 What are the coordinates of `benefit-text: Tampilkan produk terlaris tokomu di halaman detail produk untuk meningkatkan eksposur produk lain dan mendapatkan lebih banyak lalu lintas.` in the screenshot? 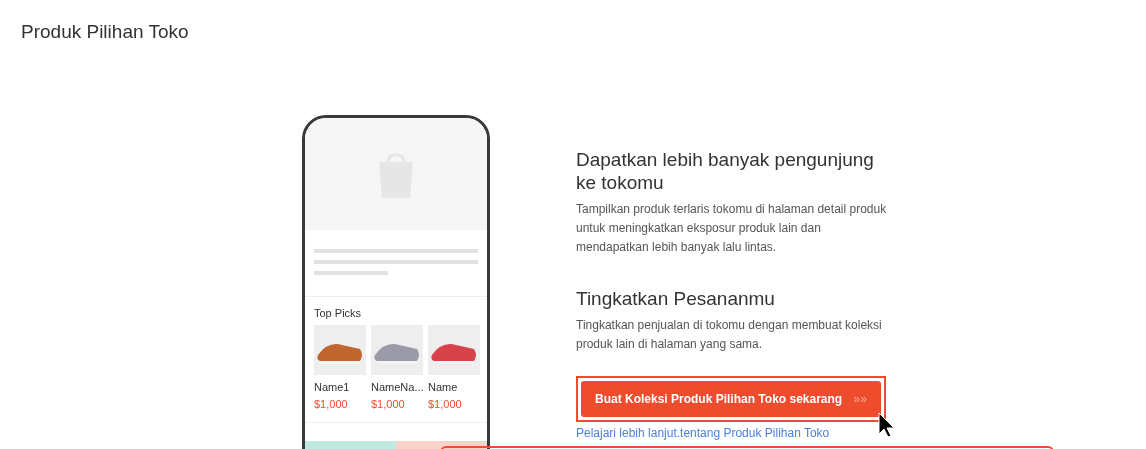 It's located at (732, 228).